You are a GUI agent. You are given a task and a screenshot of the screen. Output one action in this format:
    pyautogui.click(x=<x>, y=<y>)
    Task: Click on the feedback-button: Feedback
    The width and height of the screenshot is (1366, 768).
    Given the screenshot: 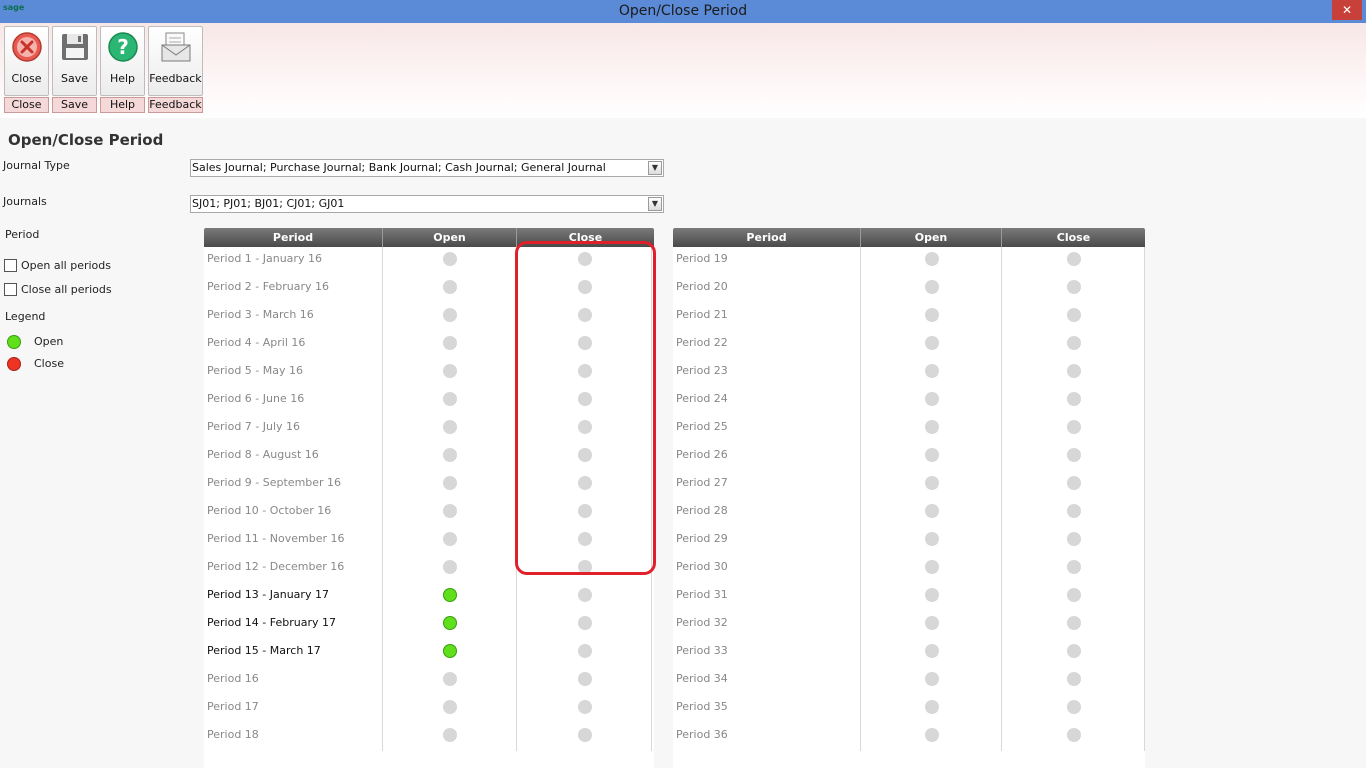 What is the action you would take?
    pyautogui.click(x=175, y=61)
    